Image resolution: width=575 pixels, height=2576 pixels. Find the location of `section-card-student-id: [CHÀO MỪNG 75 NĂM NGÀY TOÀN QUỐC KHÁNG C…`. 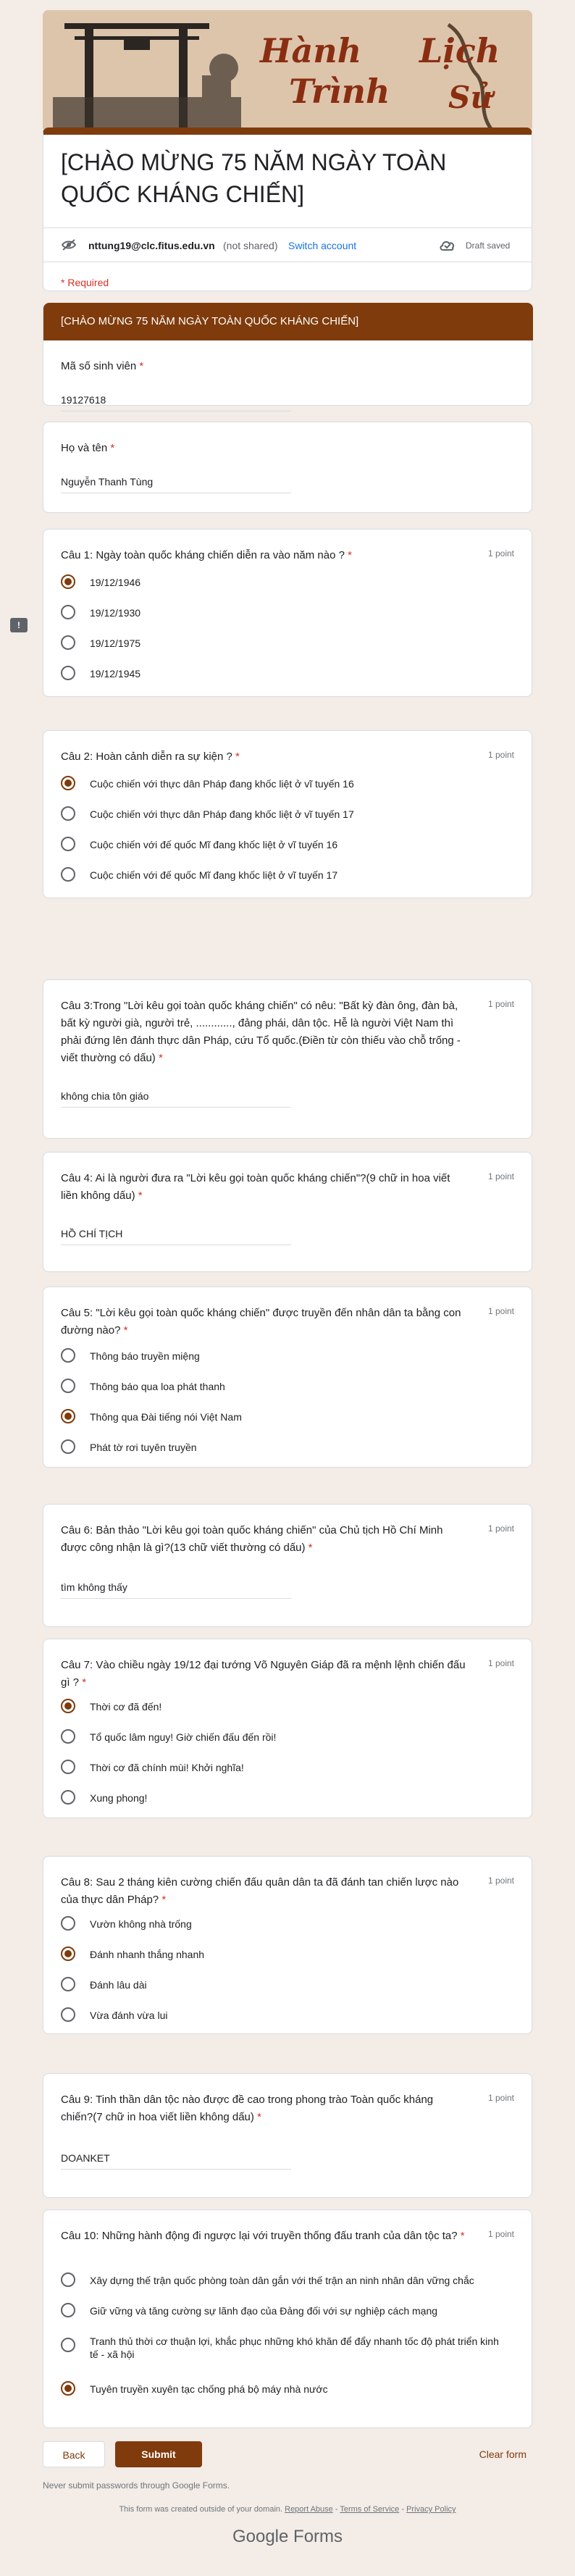

section-card-student-id: [CHÀO MỪNG 75 NĂM NGÀY TOÀN QUỐC KHÁNG C… is located at coordinates (288, 357).